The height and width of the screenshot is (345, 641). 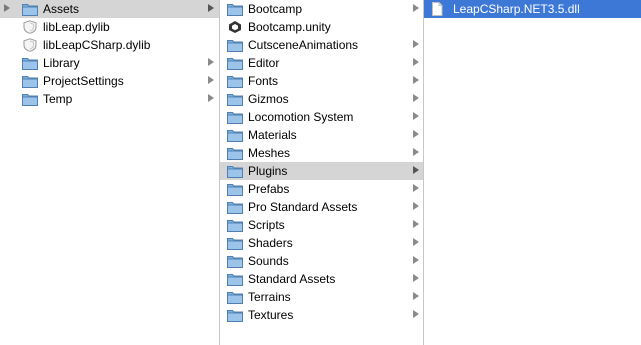 What do you see at coordinates (268, 171) in the screenshot?
I see `item-label: Plugins` at bounding box center [268, 171].